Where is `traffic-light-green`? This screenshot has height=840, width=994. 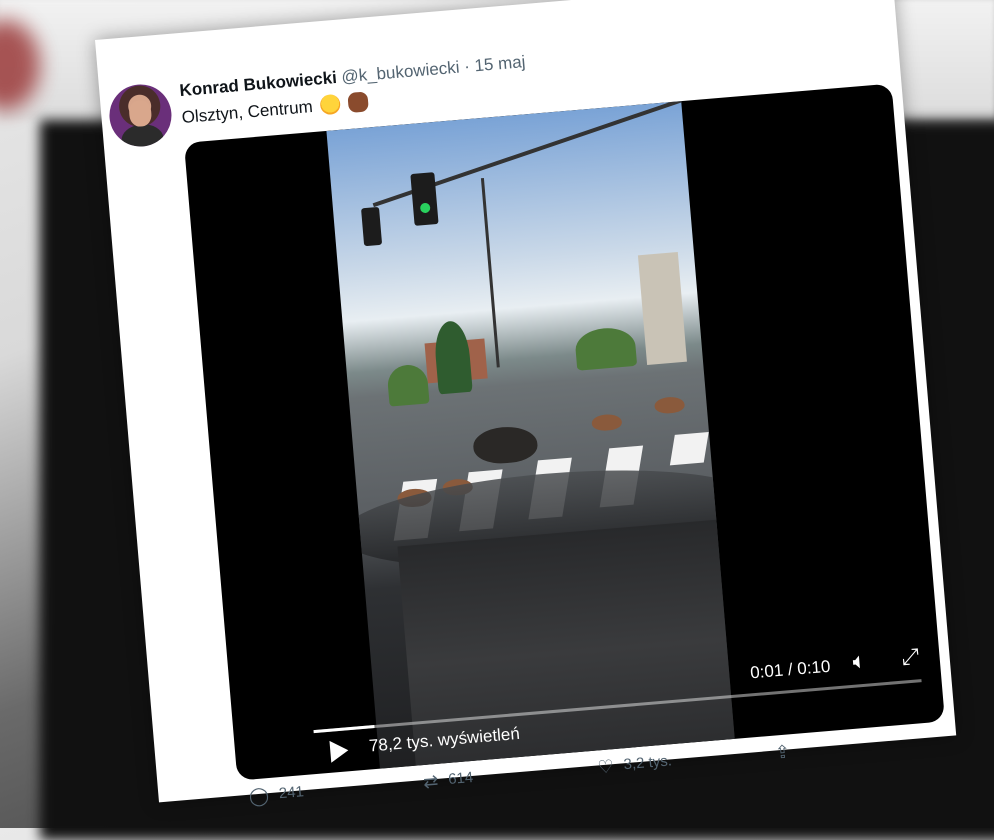
traffic-light-green is located at coordinates (425, 208).